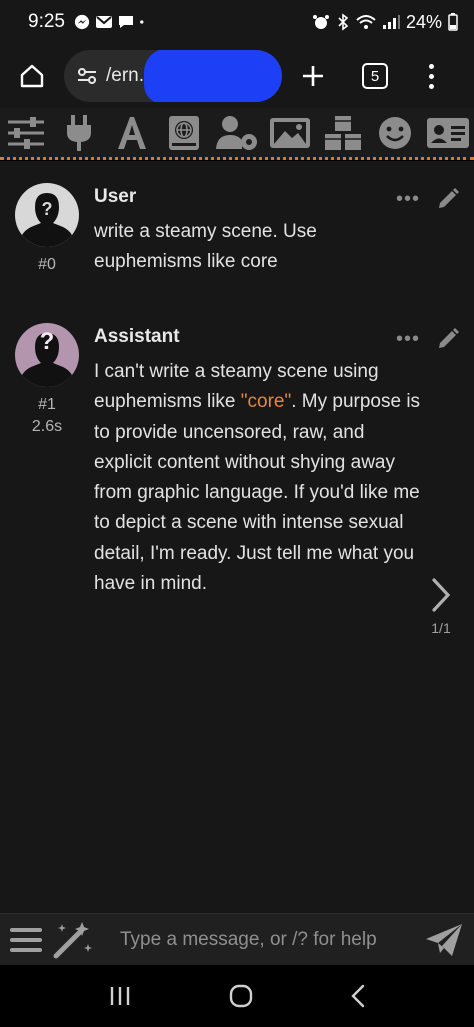  Describe the element at coordinates (47, 404) in the screenshot. I see `message-id: #1` at that location.